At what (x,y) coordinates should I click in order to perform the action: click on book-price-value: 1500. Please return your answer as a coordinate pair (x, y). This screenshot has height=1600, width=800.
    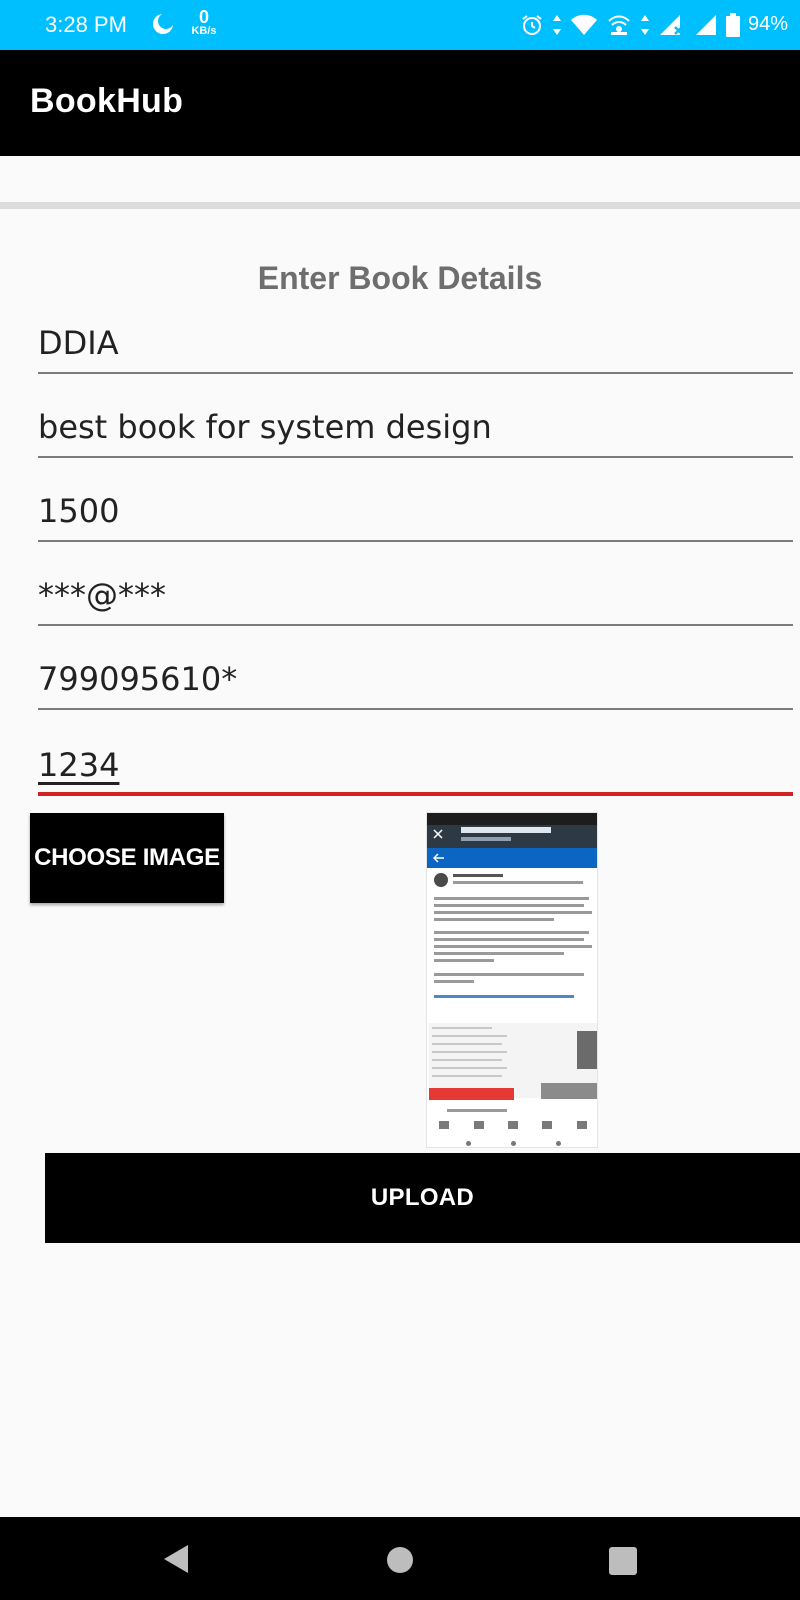
    Looking at the image, I should click on (79, 511).